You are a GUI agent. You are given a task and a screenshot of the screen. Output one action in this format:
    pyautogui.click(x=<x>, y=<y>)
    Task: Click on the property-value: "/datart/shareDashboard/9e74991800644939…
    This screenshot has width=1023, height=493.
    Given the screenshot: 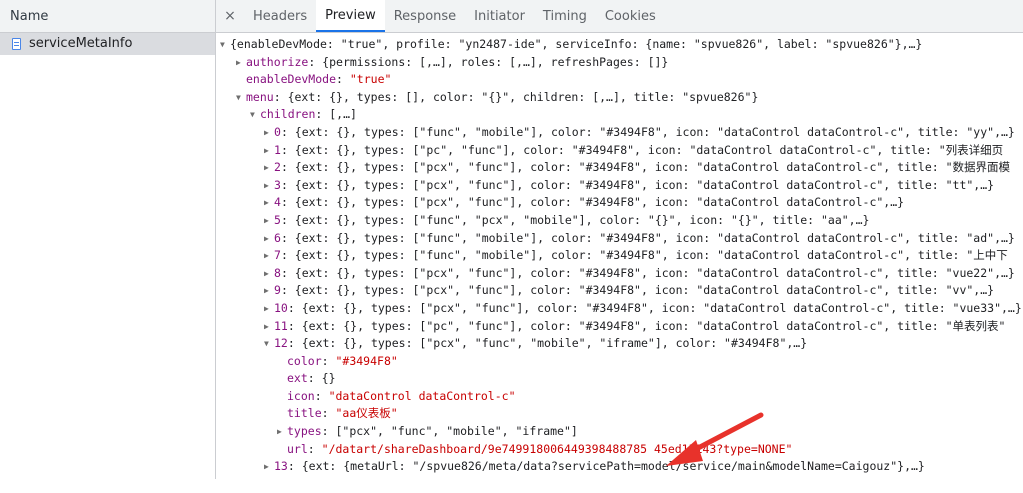 What is the action you would take?
    pyautogui.click(x=557, y=448)
    